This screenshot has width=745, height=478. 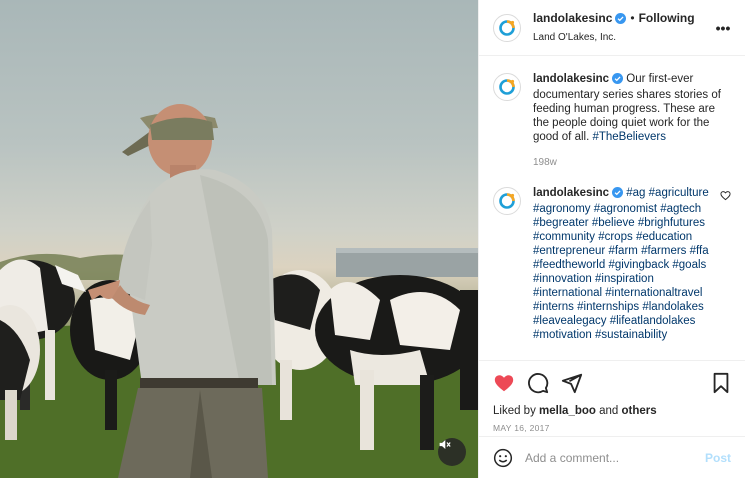 What do you see at coordinates (718, 458) in the screenshot?
I see `post-comment-button: Post` at bounding box center [718, 458].